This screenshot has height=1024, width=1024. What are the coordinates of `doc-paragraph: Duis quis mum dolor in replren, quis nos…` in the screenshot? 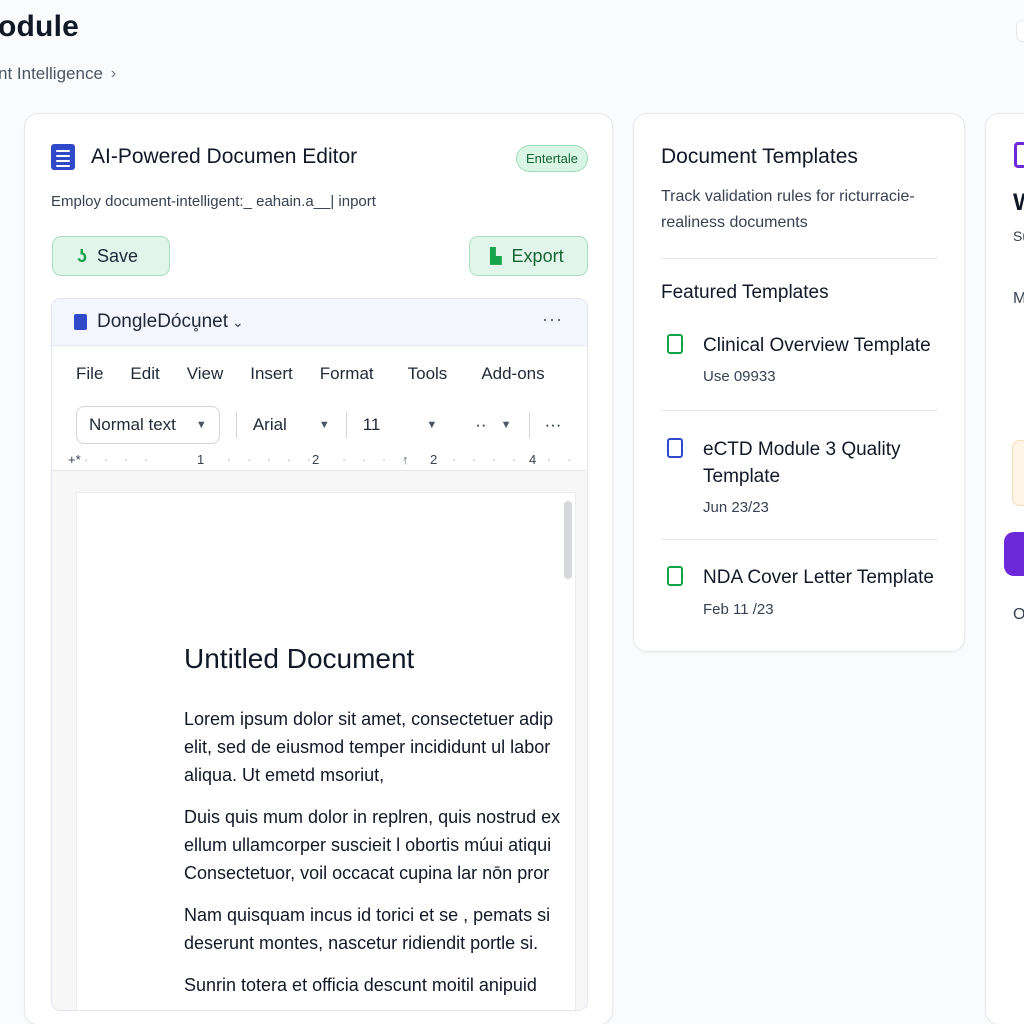 It's located at (379, 845).